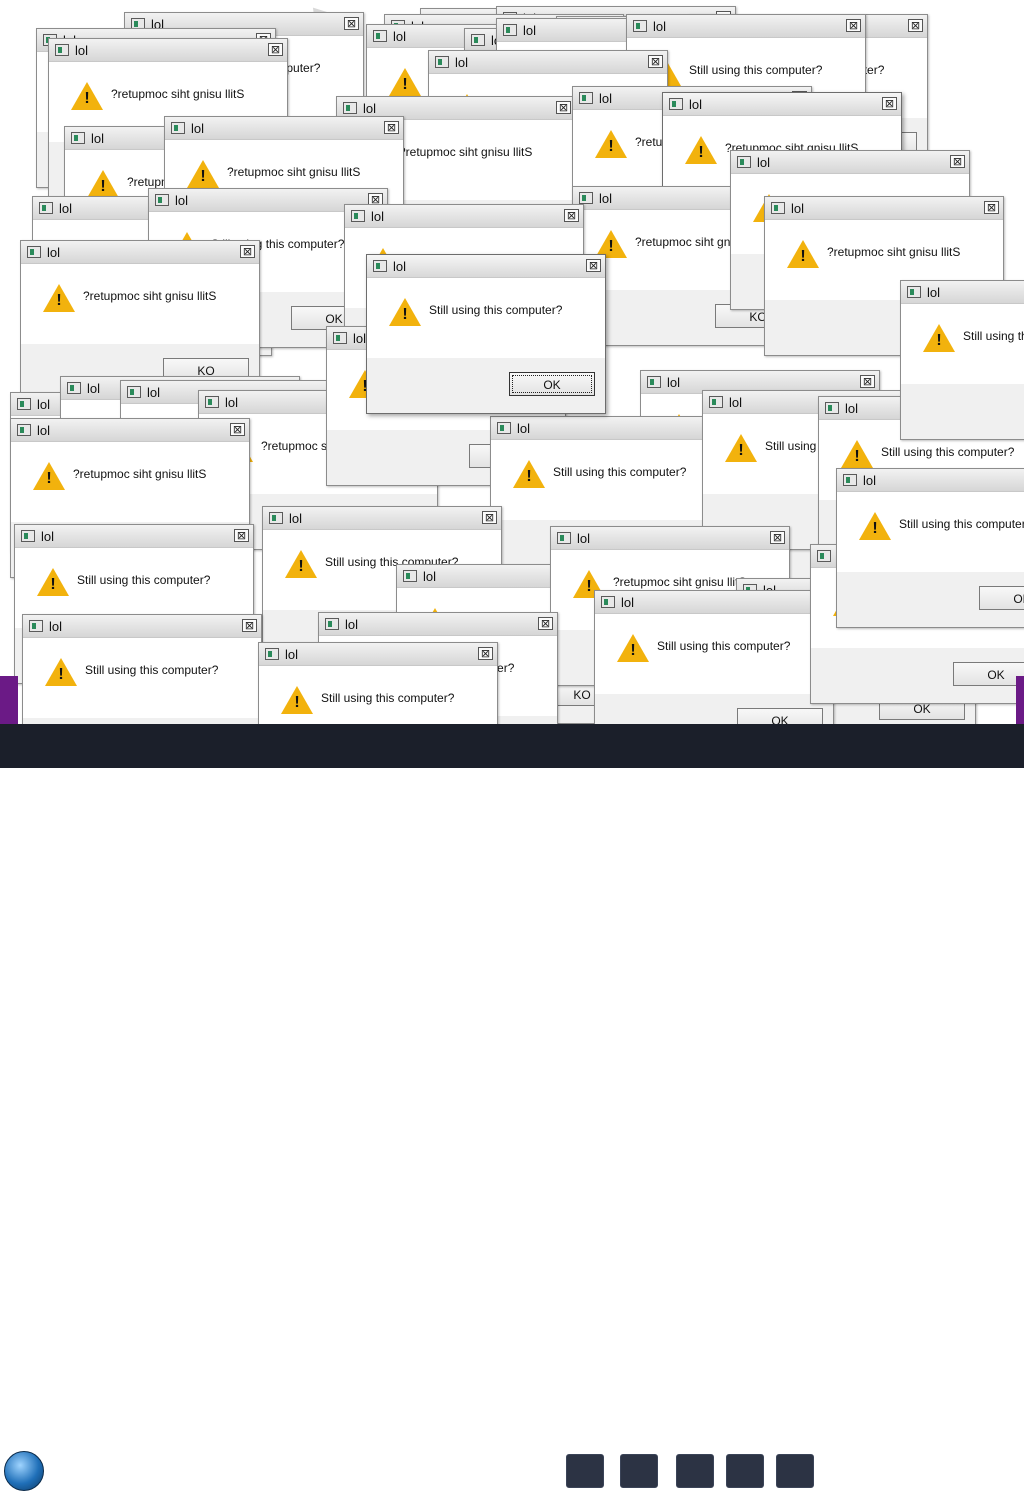 This screenshot has height=1491, width=1024. Describe the element at coordinates (972, 1471) in the screenshot. I see `system-clock: 11:48 AM 9/11/2024` at that location.